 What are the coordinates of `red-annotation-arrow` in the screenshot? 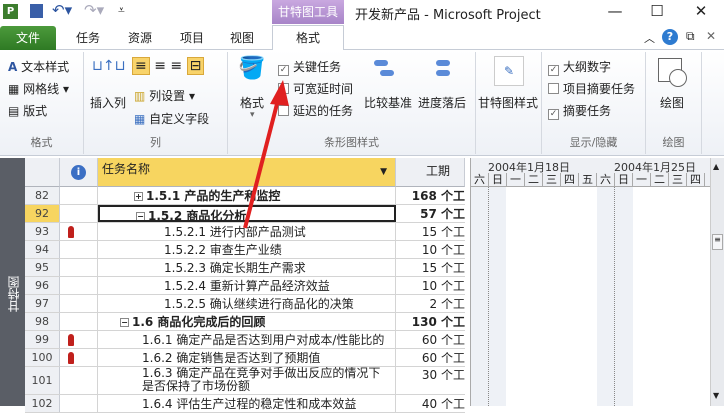 It's located at (266, 154).